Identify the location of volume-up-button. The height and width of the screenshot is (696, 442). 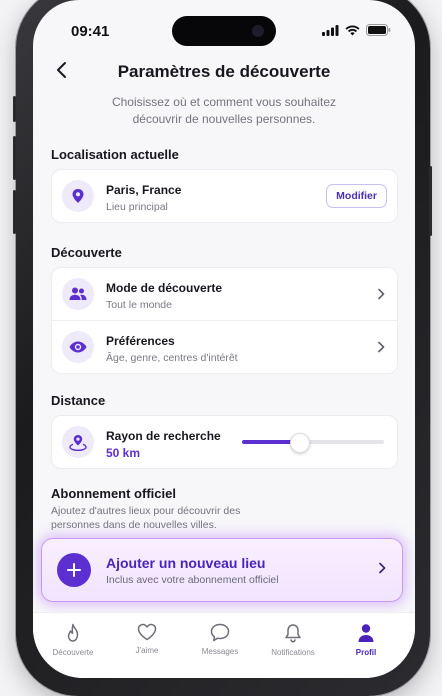
(14, 158).